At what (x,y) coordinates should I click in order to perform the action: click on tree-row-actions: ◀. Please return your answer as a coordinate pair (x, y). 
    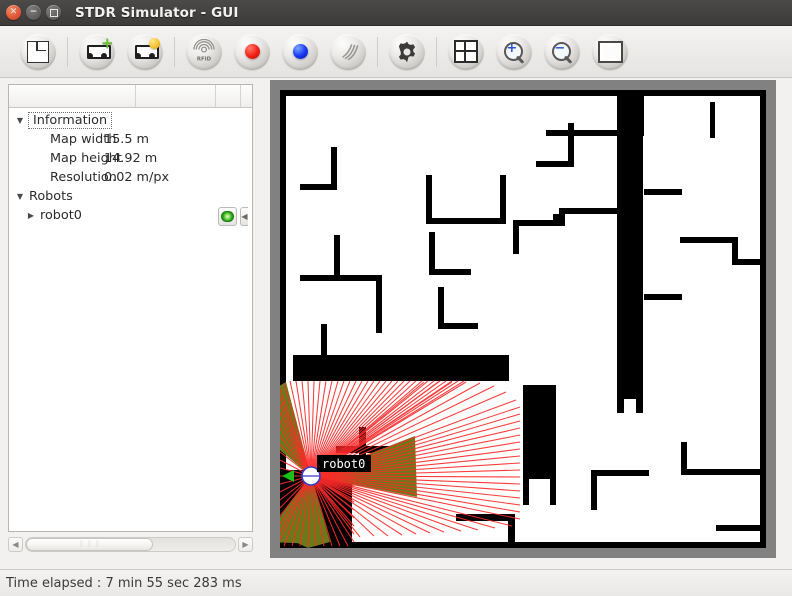
    Looking at the image, I should click on (233, 216).